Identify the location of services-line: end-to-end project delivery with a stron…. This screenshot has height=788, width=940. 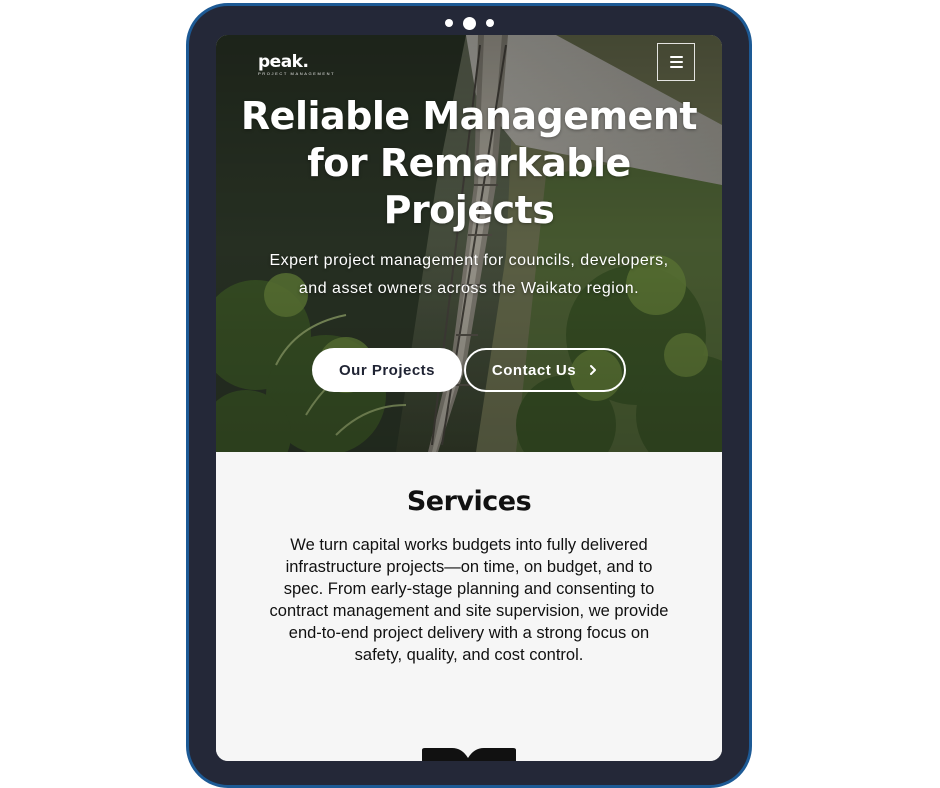
(469, 633).